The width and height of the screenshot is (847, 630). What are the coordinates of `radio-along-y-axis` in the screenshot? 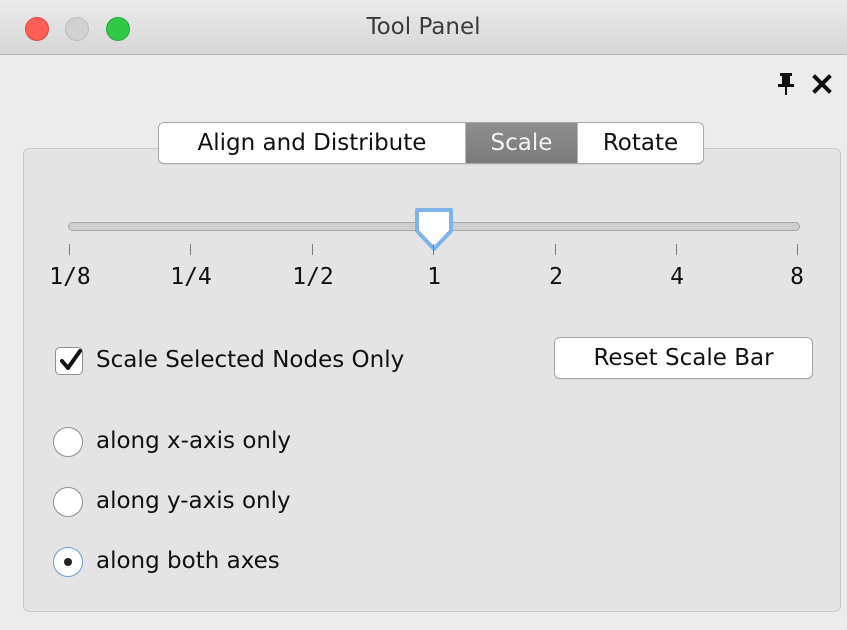 It's located at (68, 502).